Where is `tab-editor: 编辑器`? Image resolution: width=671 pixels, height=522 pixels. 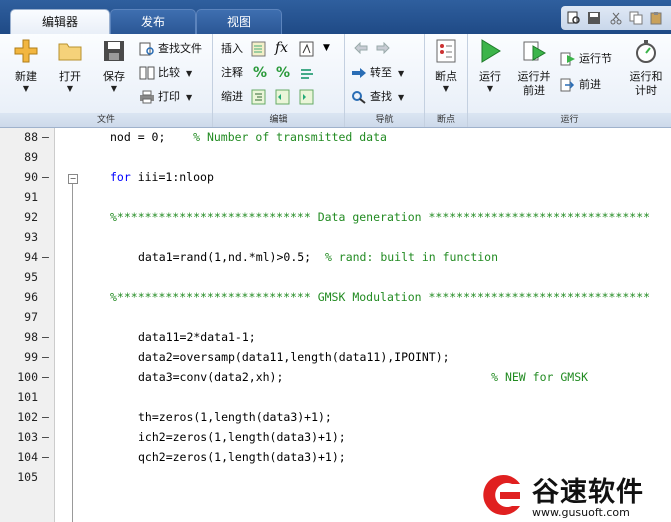 tab-editor: 编辑器 is located at coordinates (60, 22).